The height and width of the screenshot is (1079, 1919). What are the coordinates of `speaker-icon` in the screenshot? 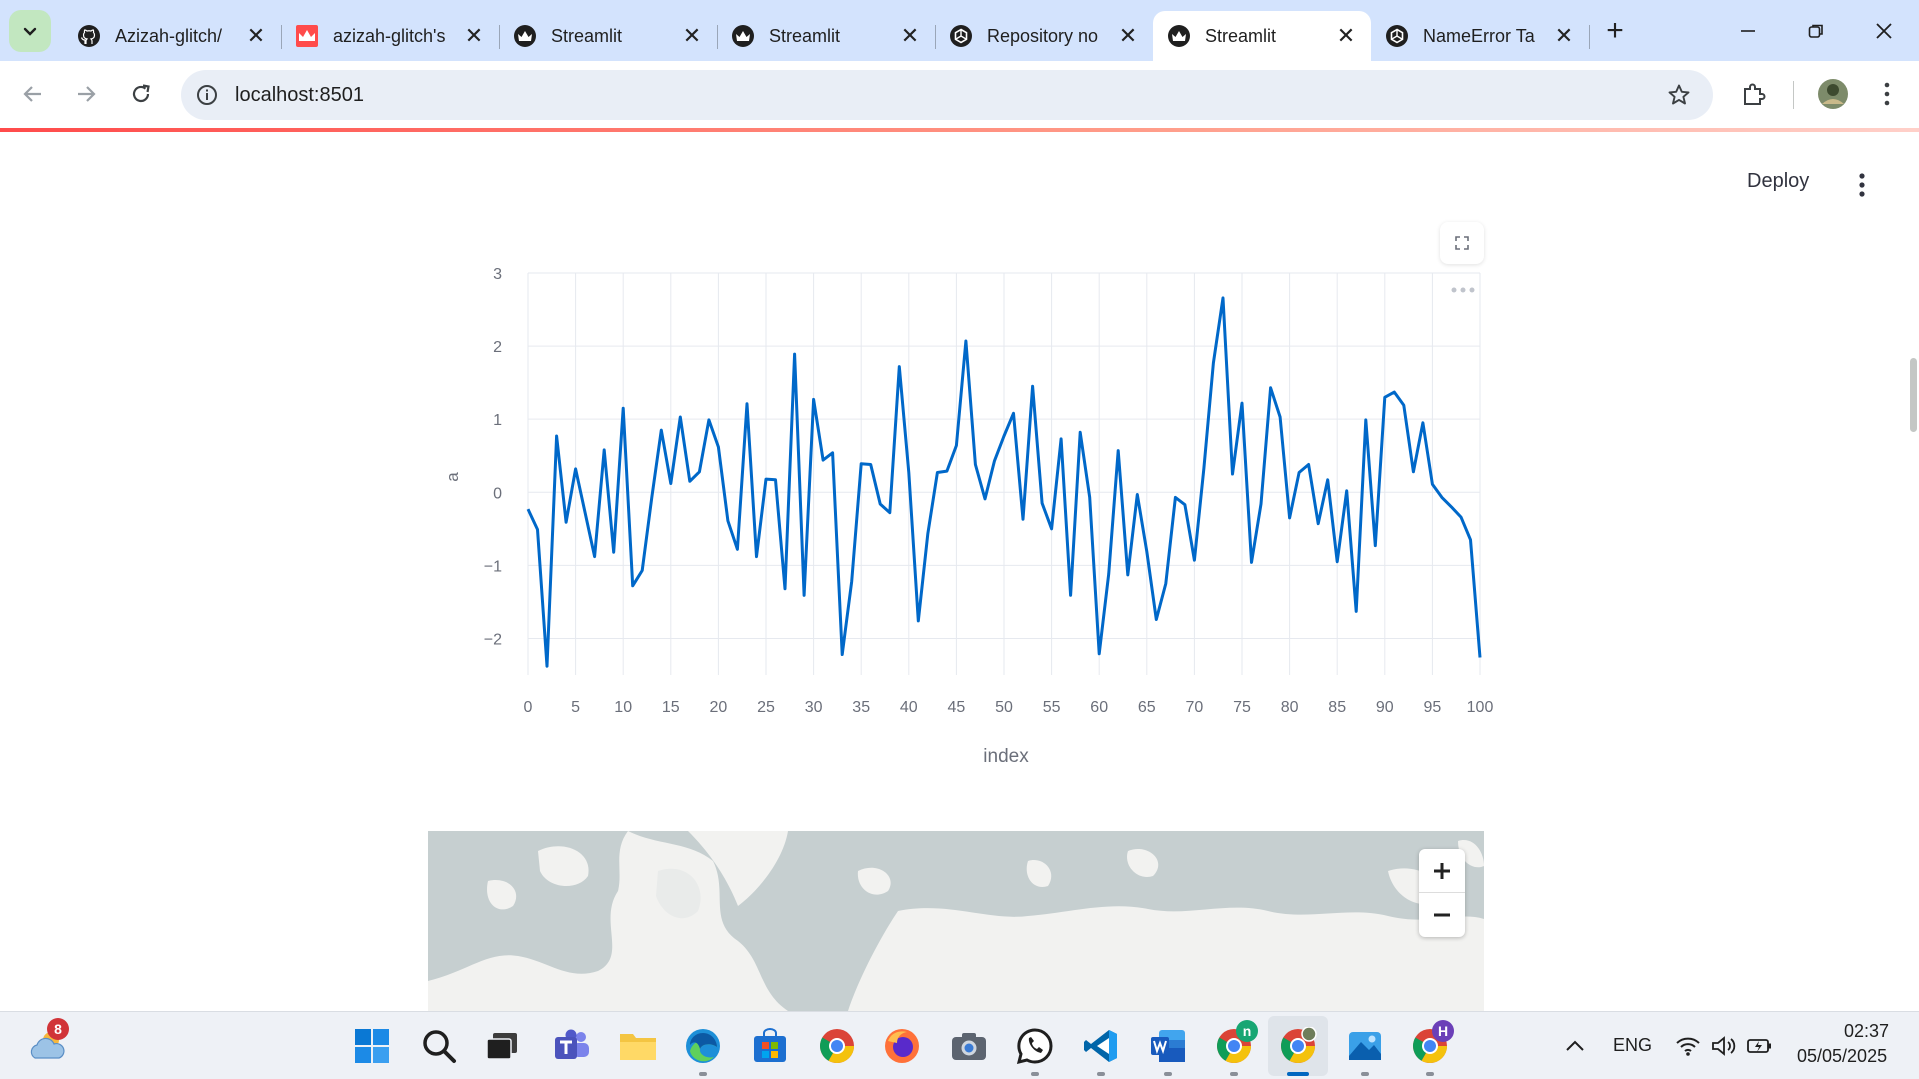 It's located at (1724, 1046).